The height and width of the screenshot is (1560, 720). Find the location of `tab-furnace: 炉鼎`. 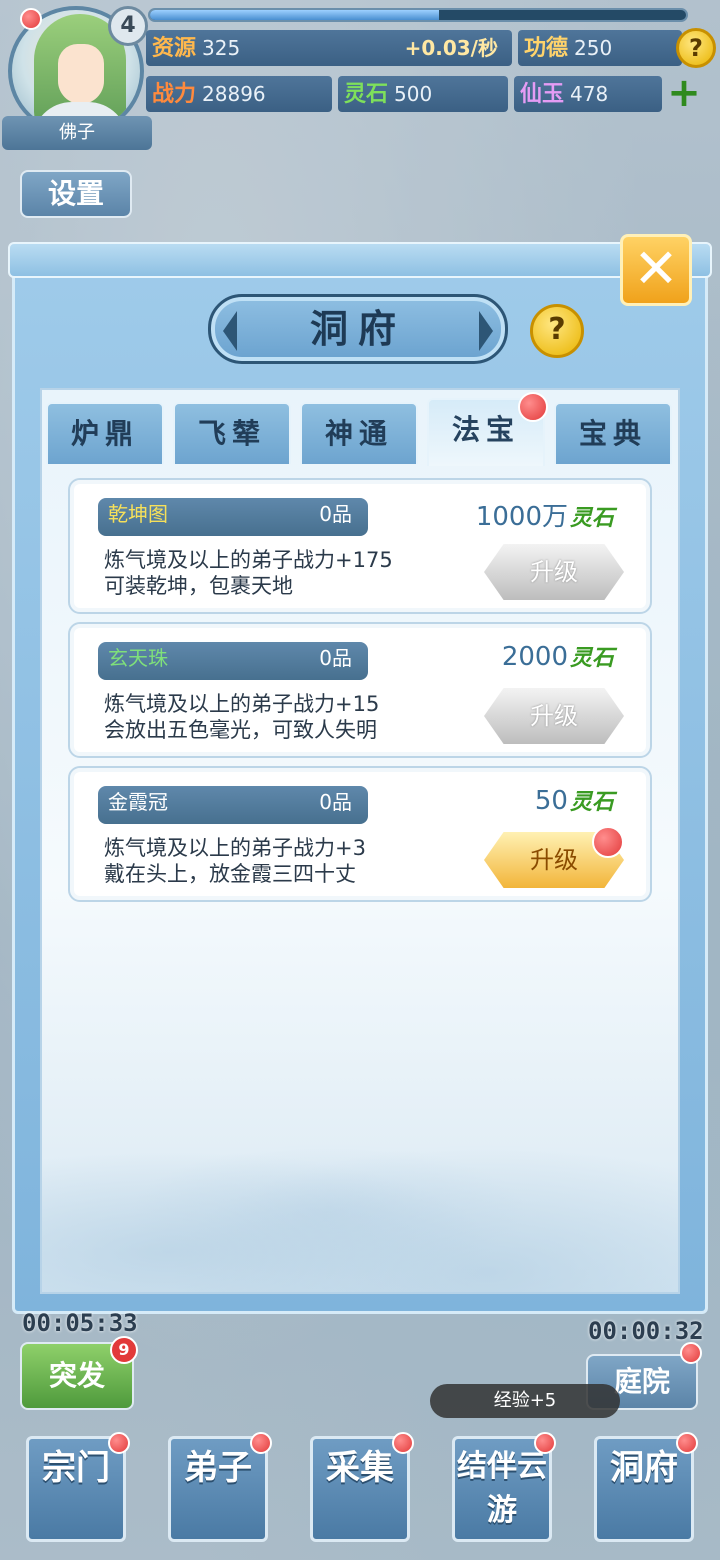

tab-furnace: 炉鼎 is located at coordinates (105, 433).